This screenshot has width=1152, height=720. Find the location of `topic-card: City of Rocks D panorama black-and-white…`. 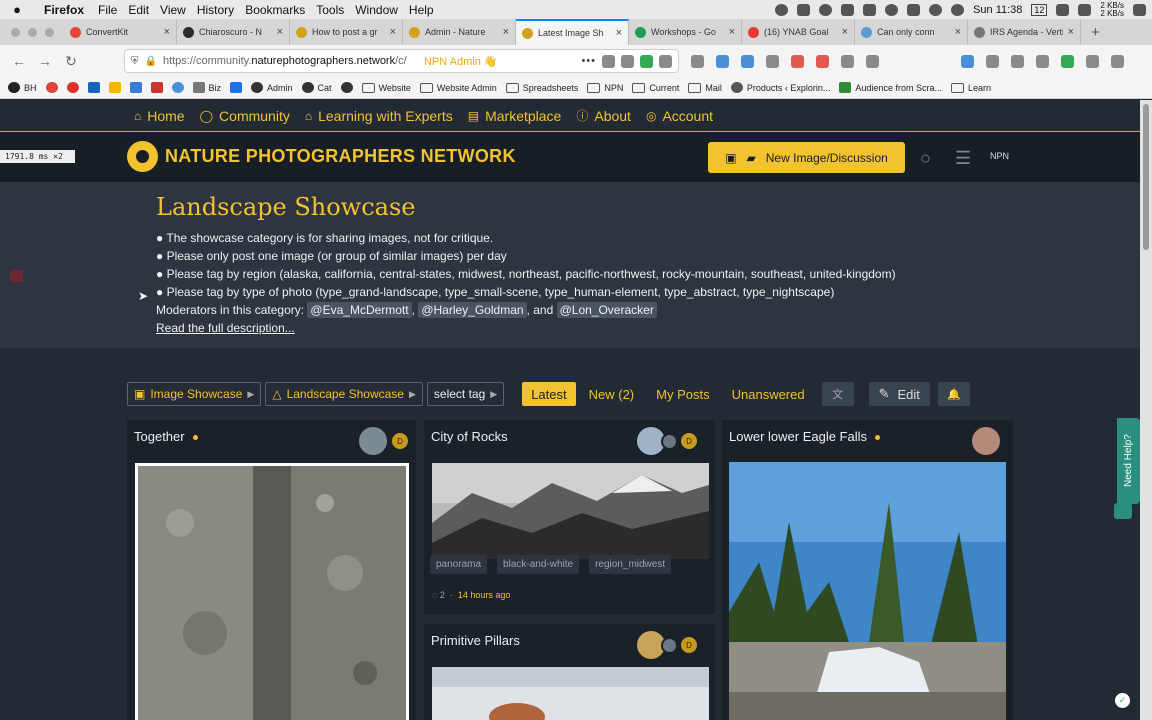

topic-card: City of Rocks D panorama black-and-white… is located at coordinates (569, 517).